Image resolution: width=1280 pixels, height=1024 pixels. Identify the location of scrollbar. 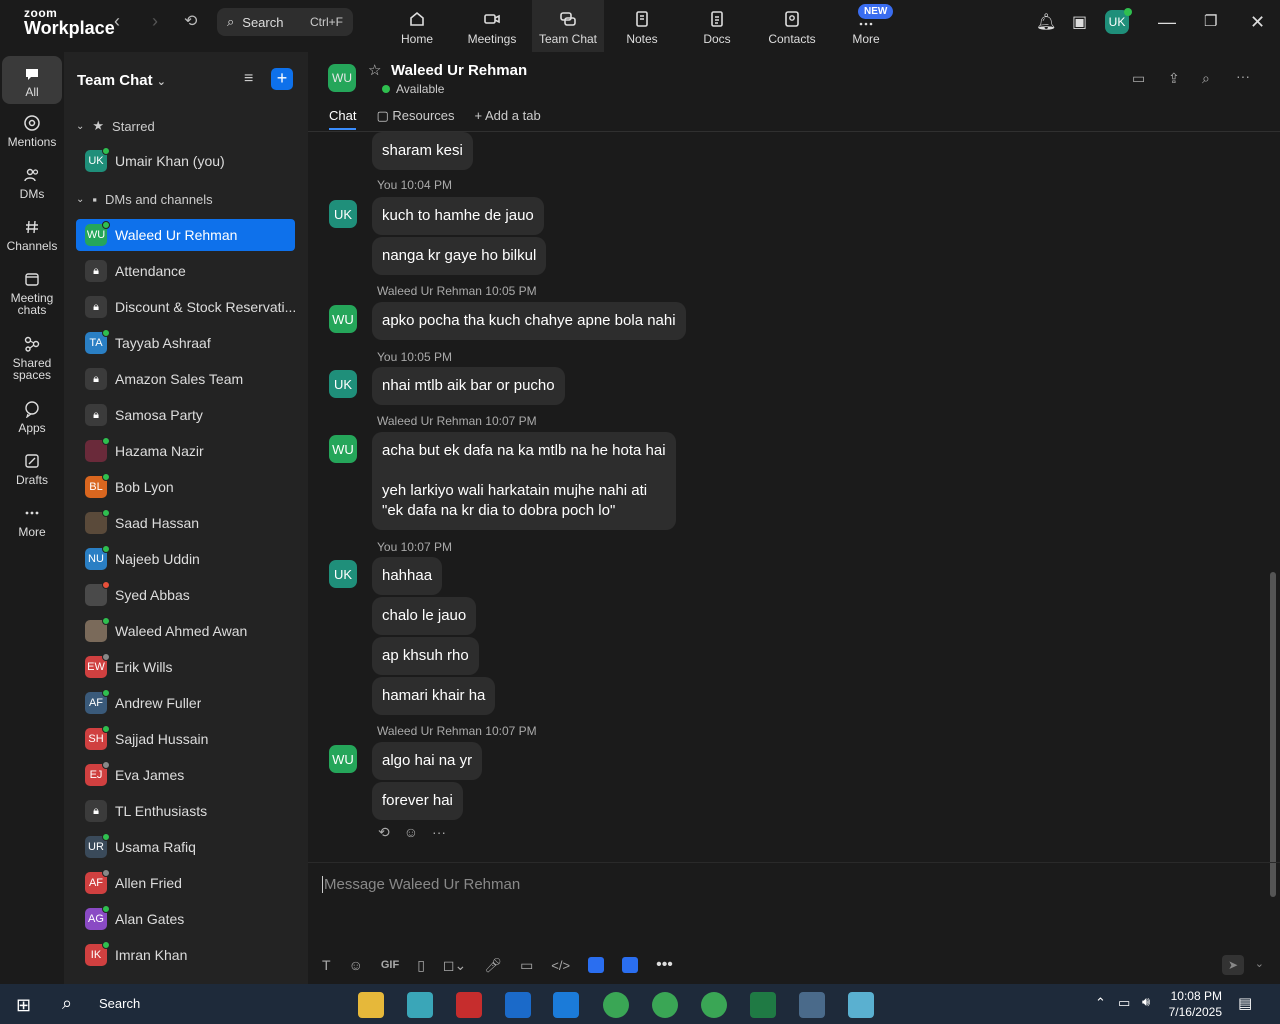
(1273, 734).